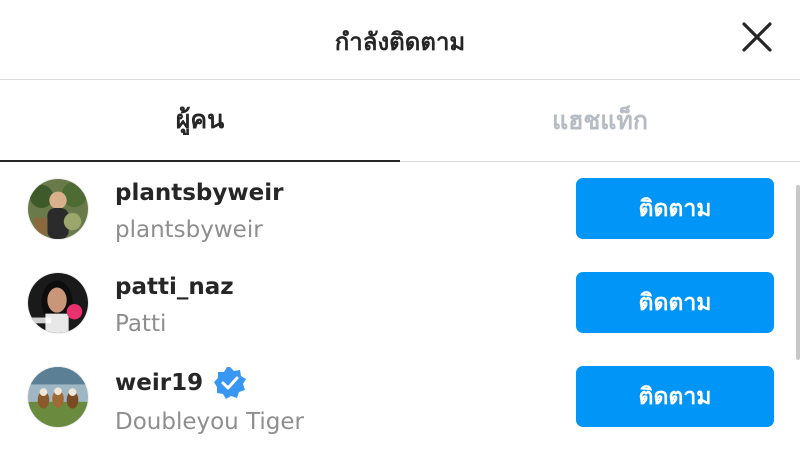 This screenshot has width=800, height=474. What do you see at coordinates (798, 272) in the screenshot?
I see `scrollbar` at bounding box center [798, 272].